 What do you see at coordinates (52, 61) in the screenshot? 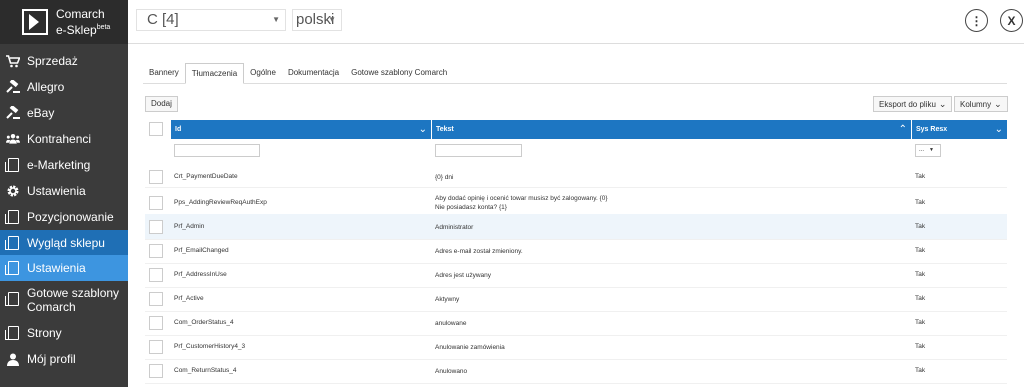
I see `sidebar-item-label: Sprzedaż` at bounding box center [52, 61].